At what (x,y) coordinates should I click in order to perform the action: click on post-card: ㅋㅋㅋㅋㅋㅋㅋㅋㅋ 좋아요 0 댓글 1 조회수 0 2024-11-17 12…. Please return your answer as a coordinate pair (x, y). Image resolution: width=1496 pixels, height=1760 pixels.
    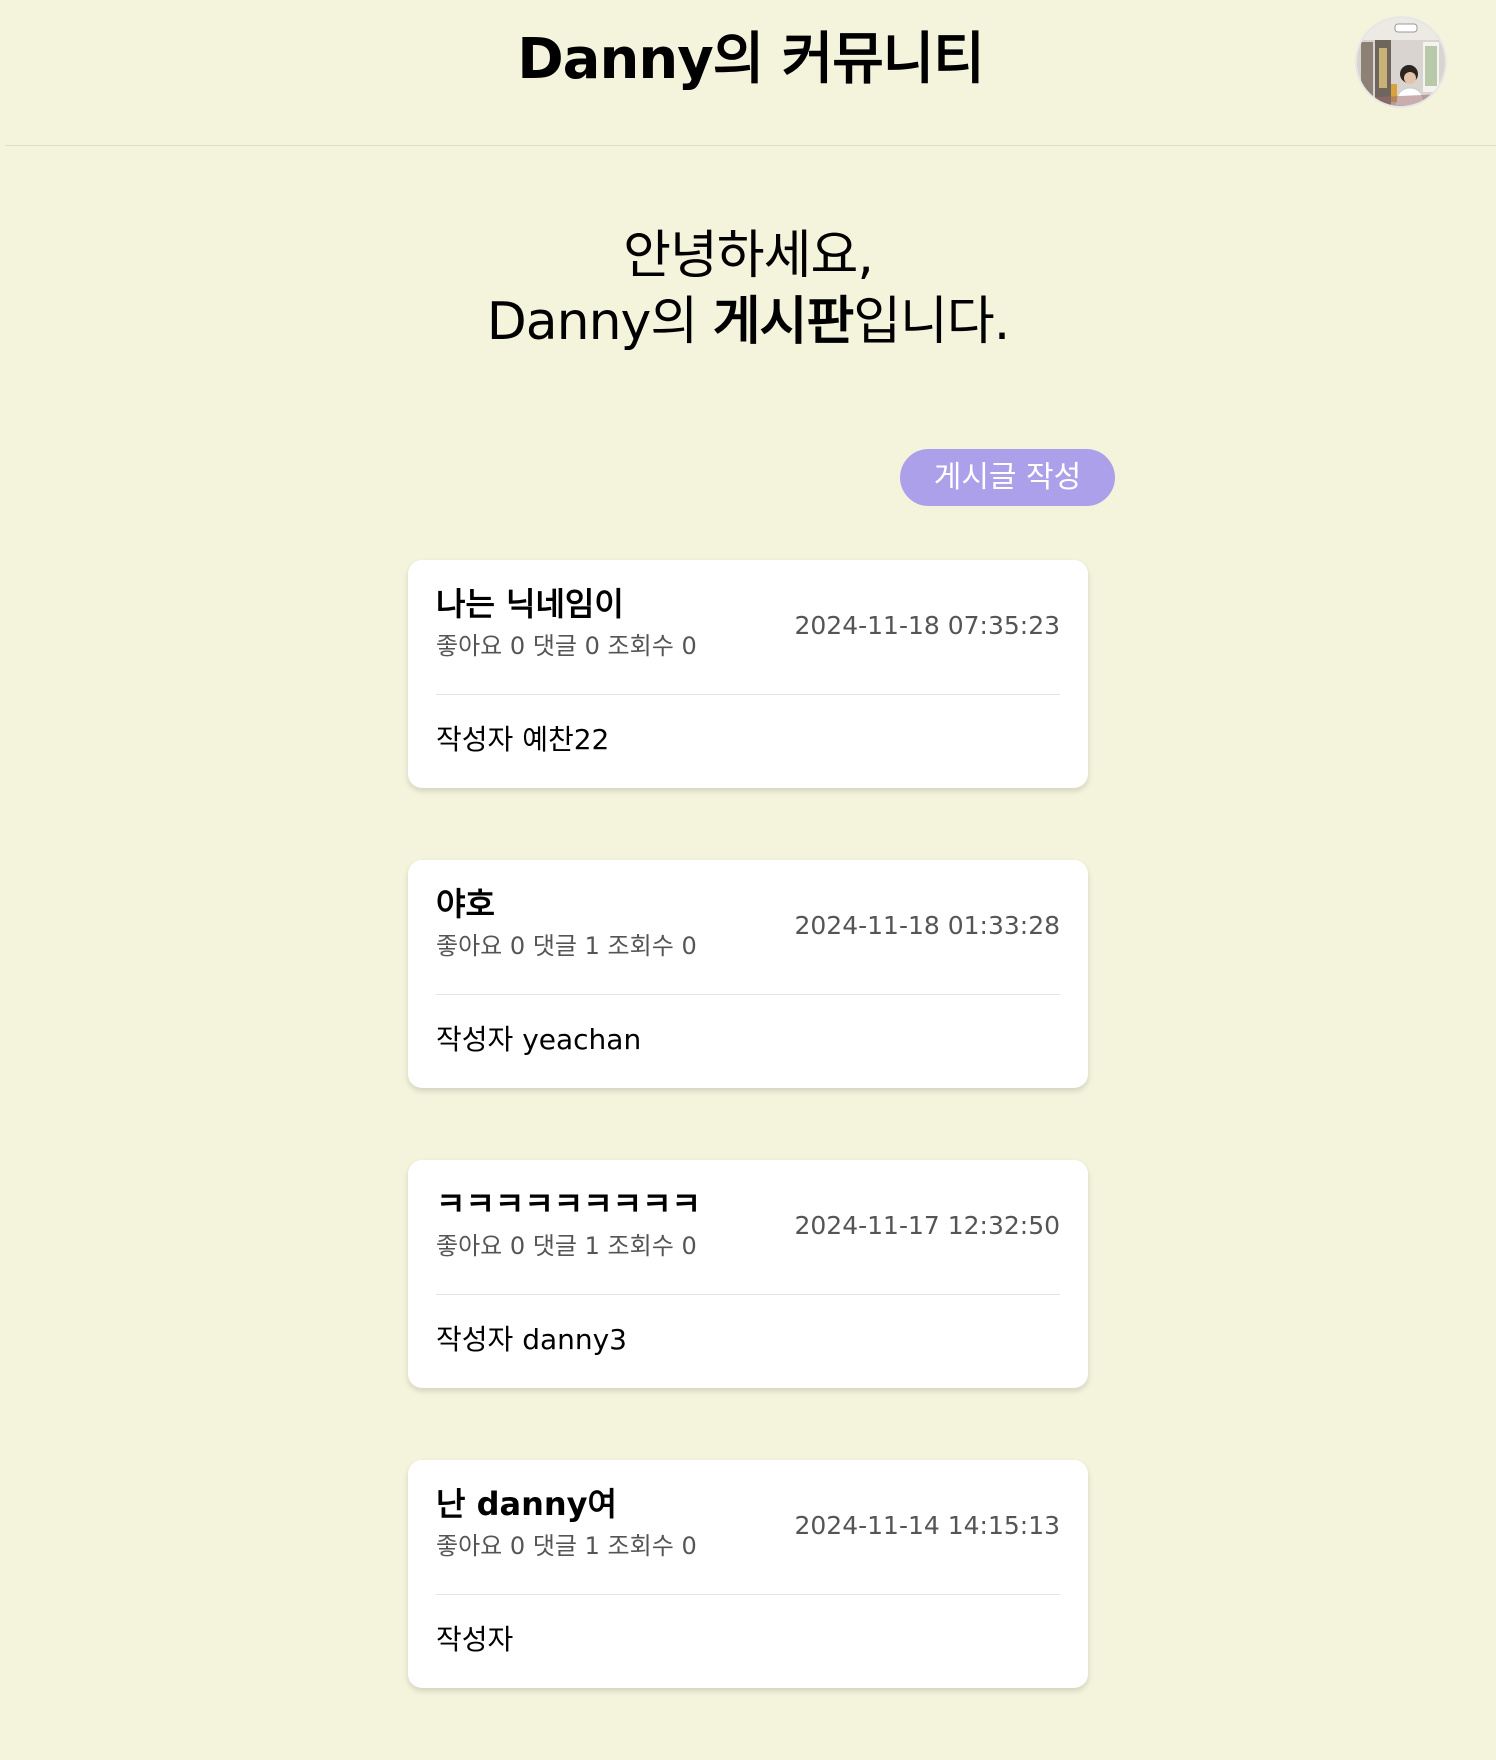
    Looking at the image, I should click on (748, 1274).